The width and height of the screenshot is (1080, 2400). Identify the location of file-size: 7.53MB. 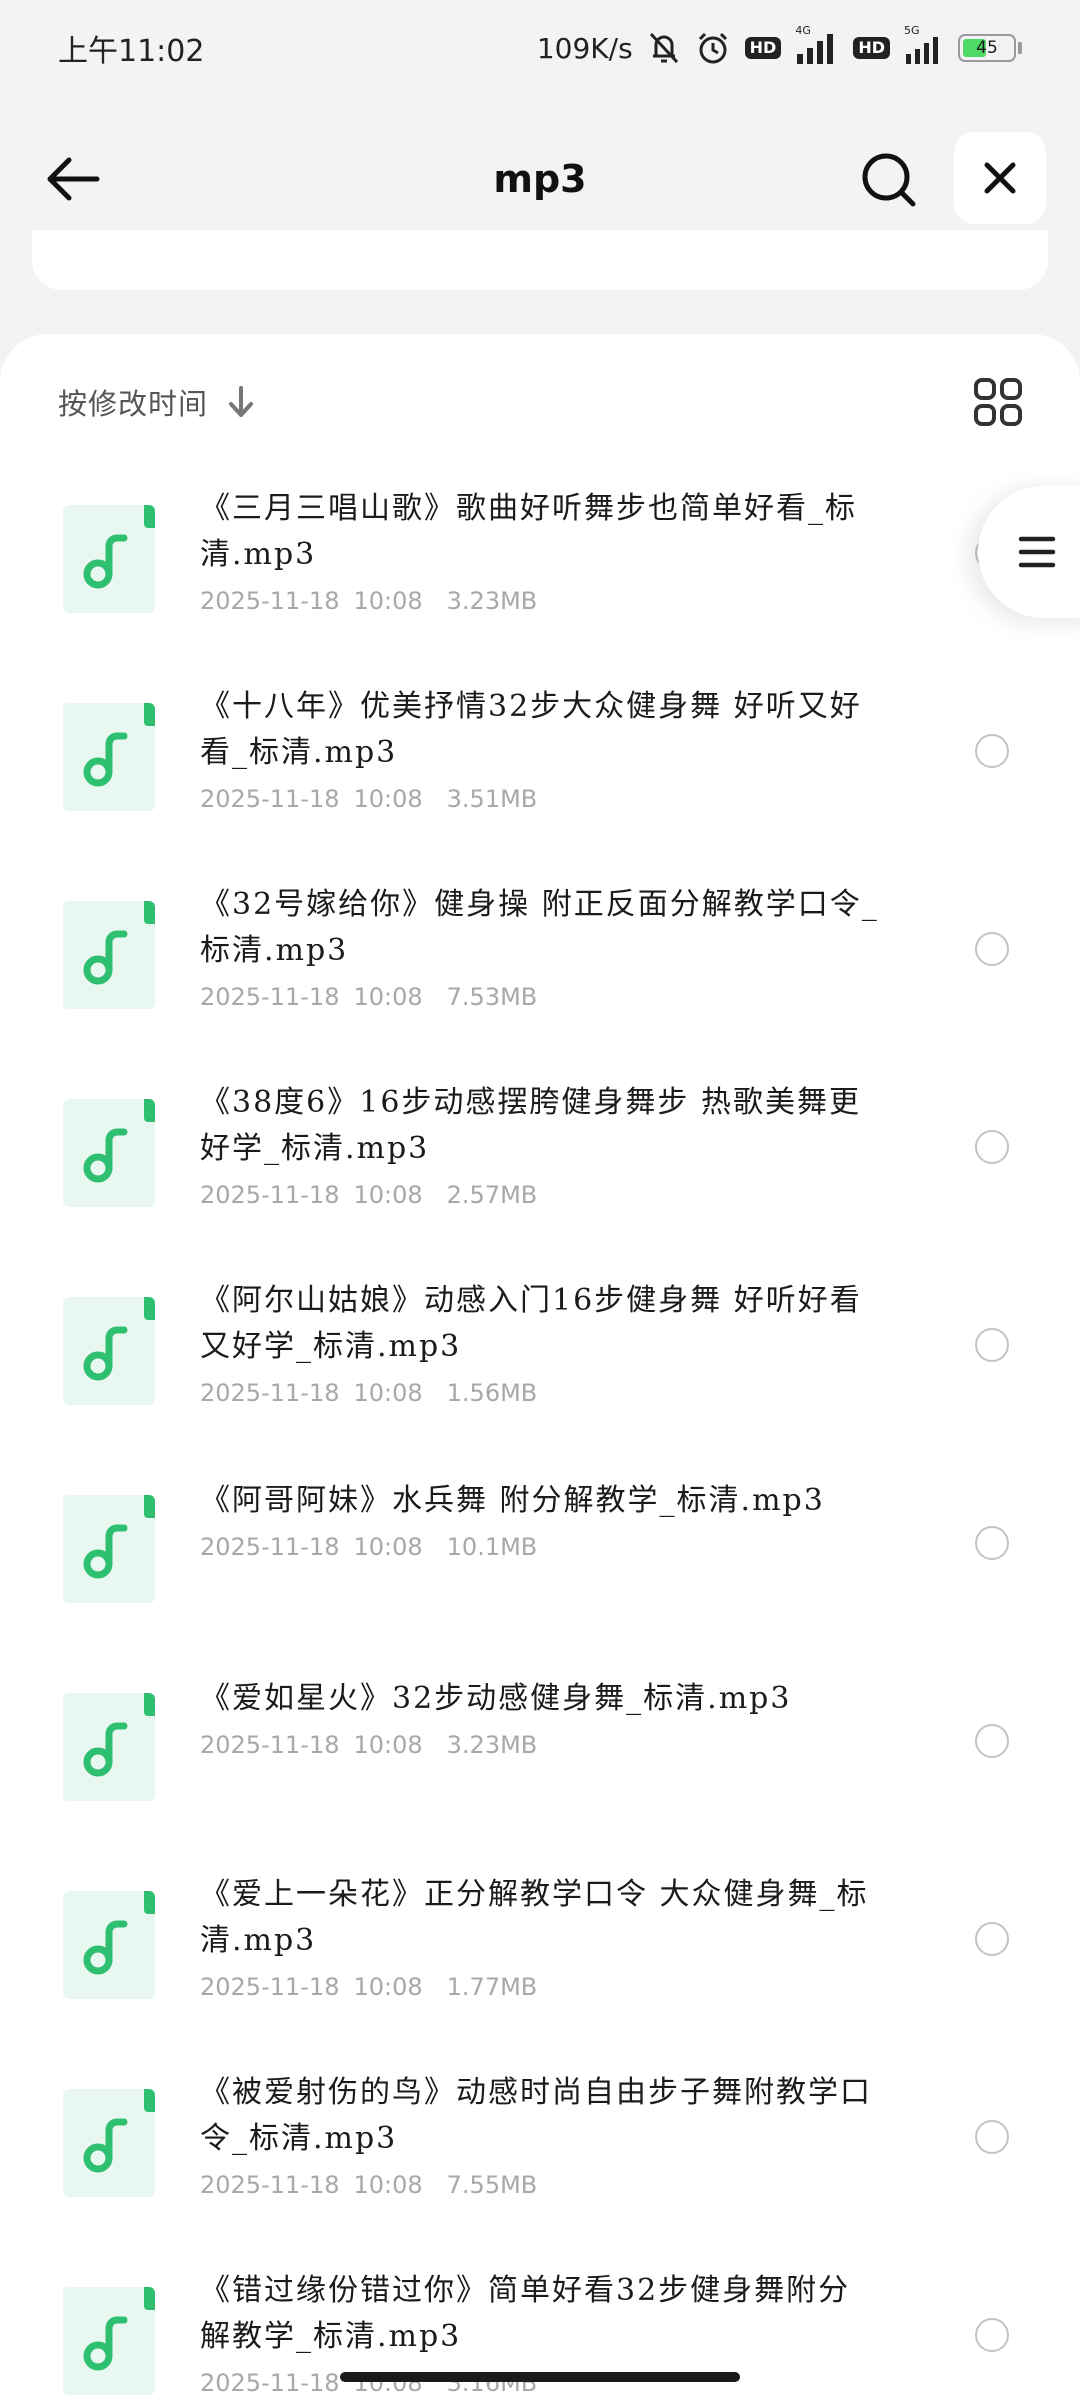
(492, 997).